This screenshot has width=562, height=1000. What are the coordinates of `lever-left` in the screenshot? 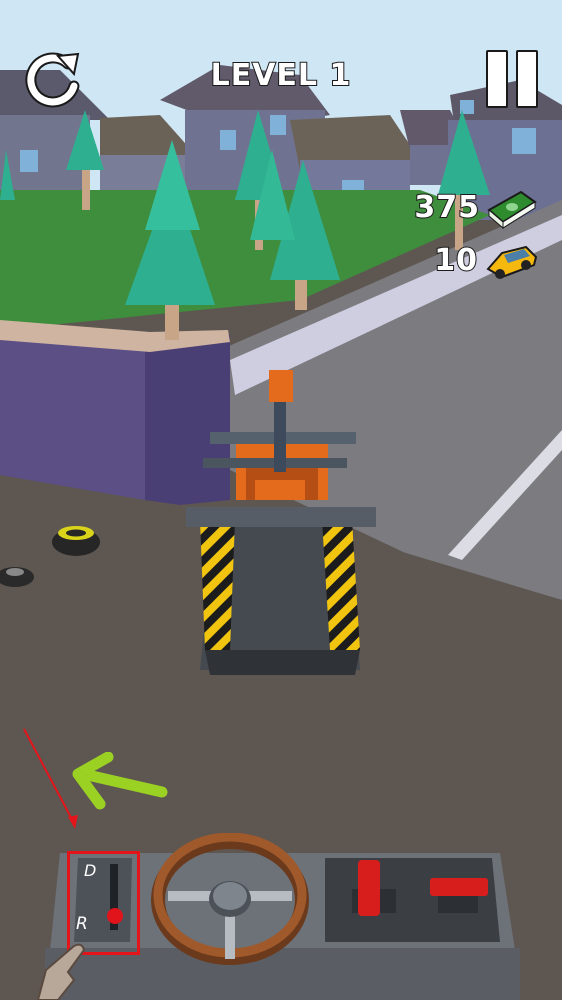 It's located at (369, 888).